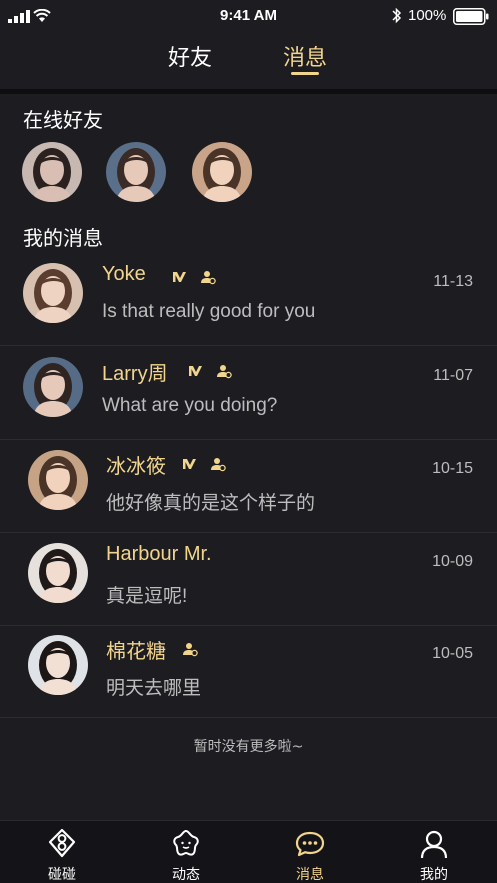  Describe the element at coordinates (62, 843) in the screenshot. I see `match-icon` at that location.